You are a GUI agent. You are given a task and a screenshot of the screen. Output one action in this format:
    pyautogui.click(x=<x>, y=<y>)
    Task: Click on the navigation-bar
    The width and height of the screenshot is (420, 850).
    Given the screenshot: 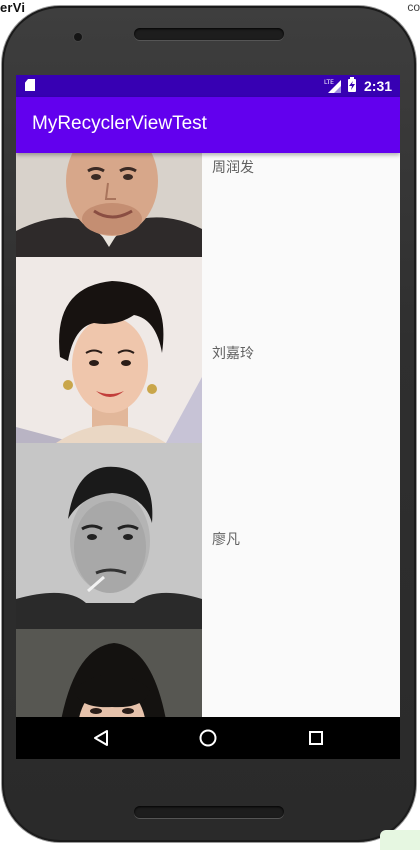 What is the action you would take?
    pyautogui.click(x=208, y=738)
    